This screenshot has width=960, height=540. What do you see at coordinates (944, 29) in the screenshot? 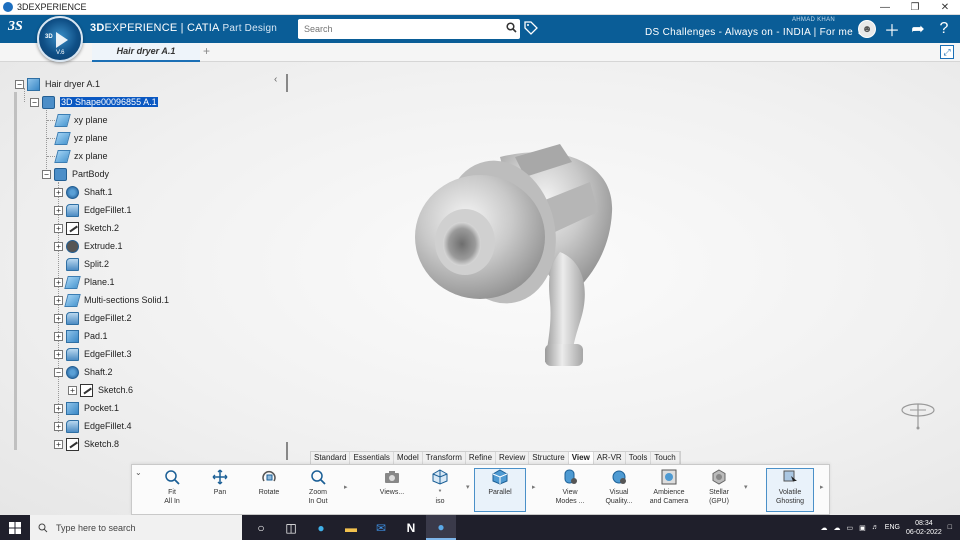
I see `help-icon: ?` at bounding box center [944, 29].